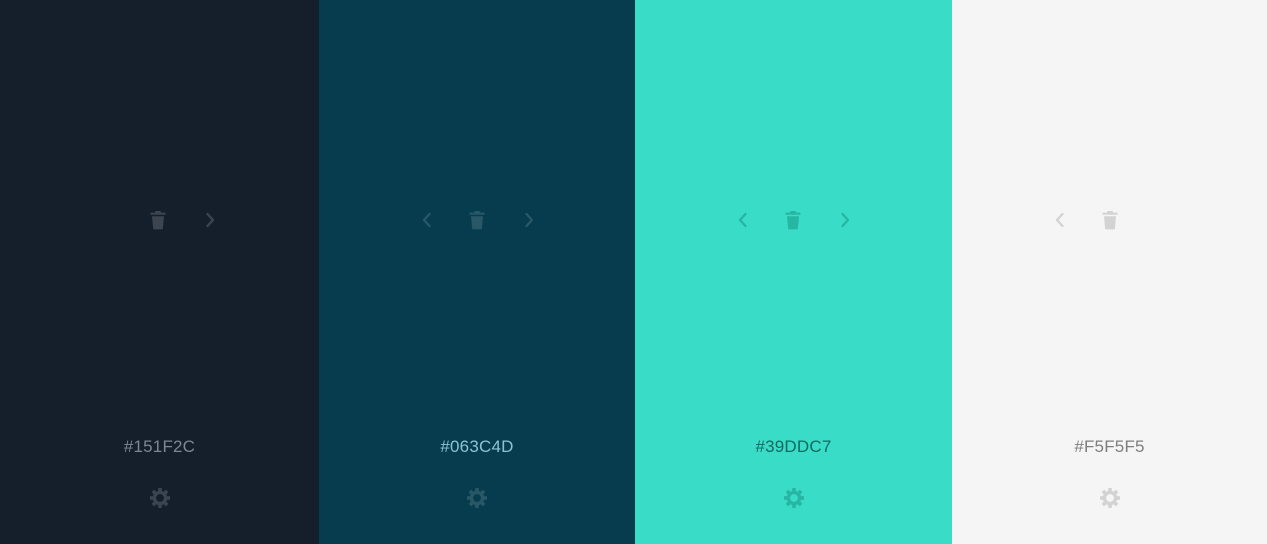 Image resolution: width=1267 pixels, height=544 pixels. Describe the element at coordinates (1109, 447) in the screenshot. I see `hex-label: #F5F5F5` at that location.